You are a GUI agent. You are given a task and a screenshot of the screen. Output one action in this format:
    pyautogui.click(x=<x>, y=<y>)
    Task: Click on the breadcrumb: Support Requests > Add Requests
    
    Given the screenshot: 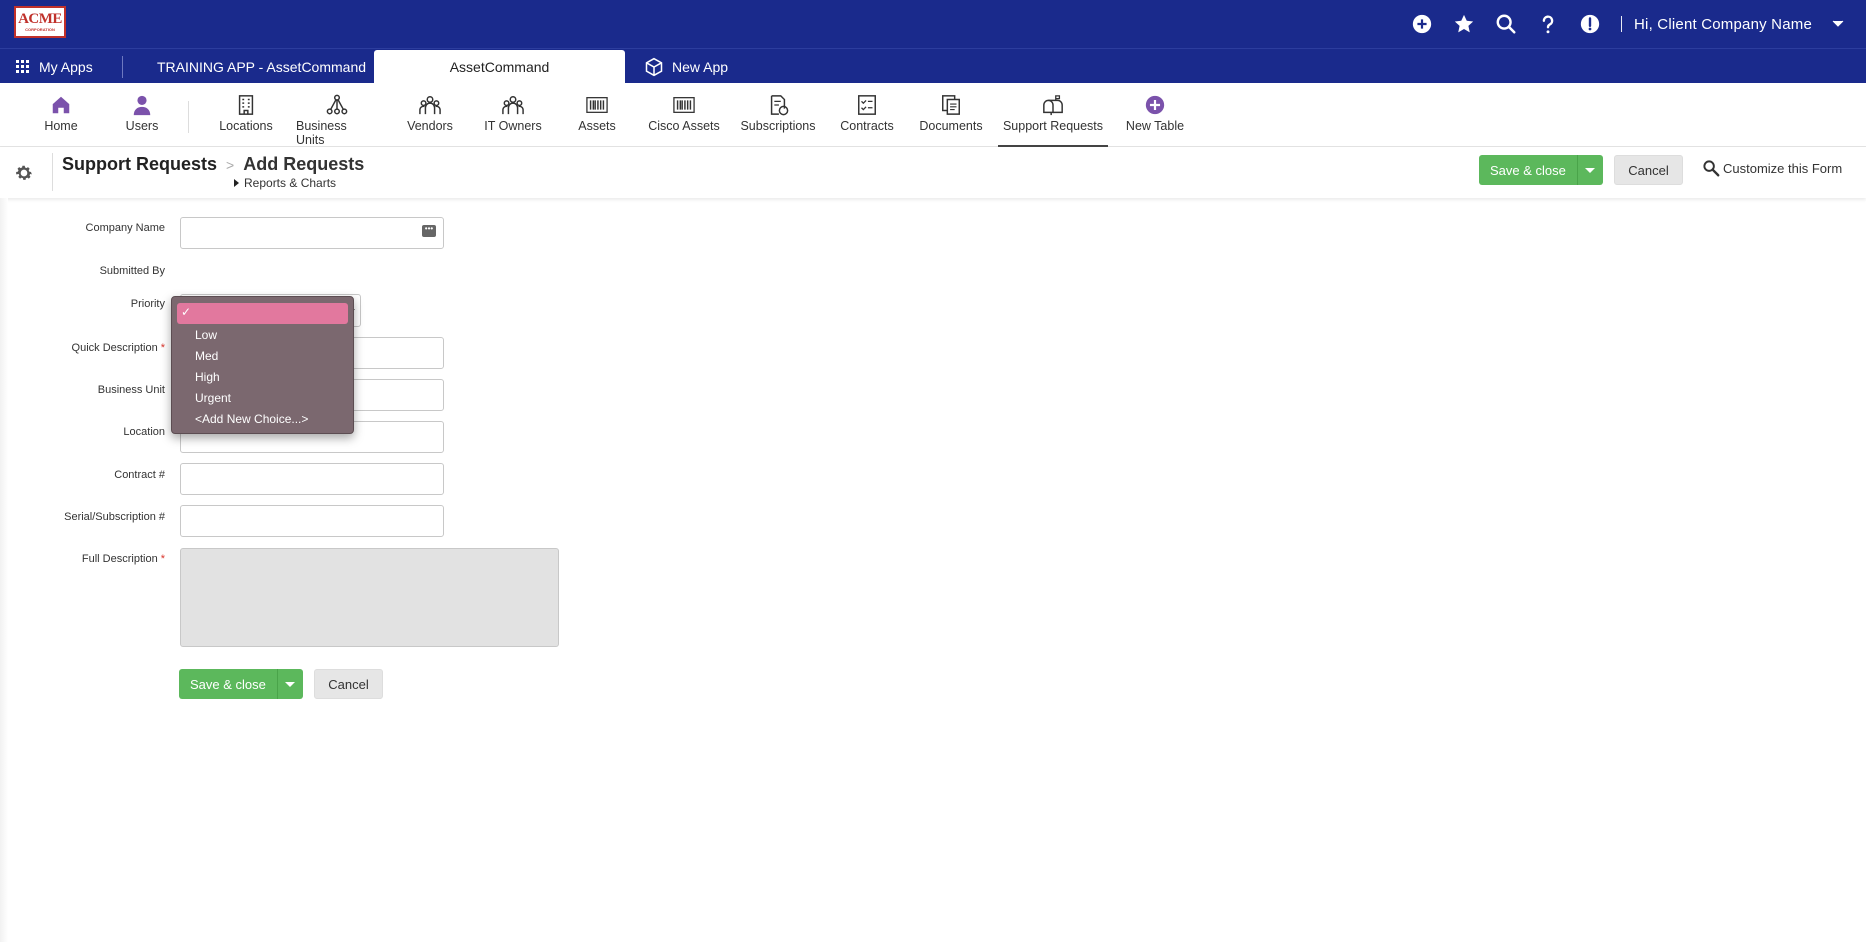 What is the action you would take?
    pyautogui.click(x=213, y=164)
    